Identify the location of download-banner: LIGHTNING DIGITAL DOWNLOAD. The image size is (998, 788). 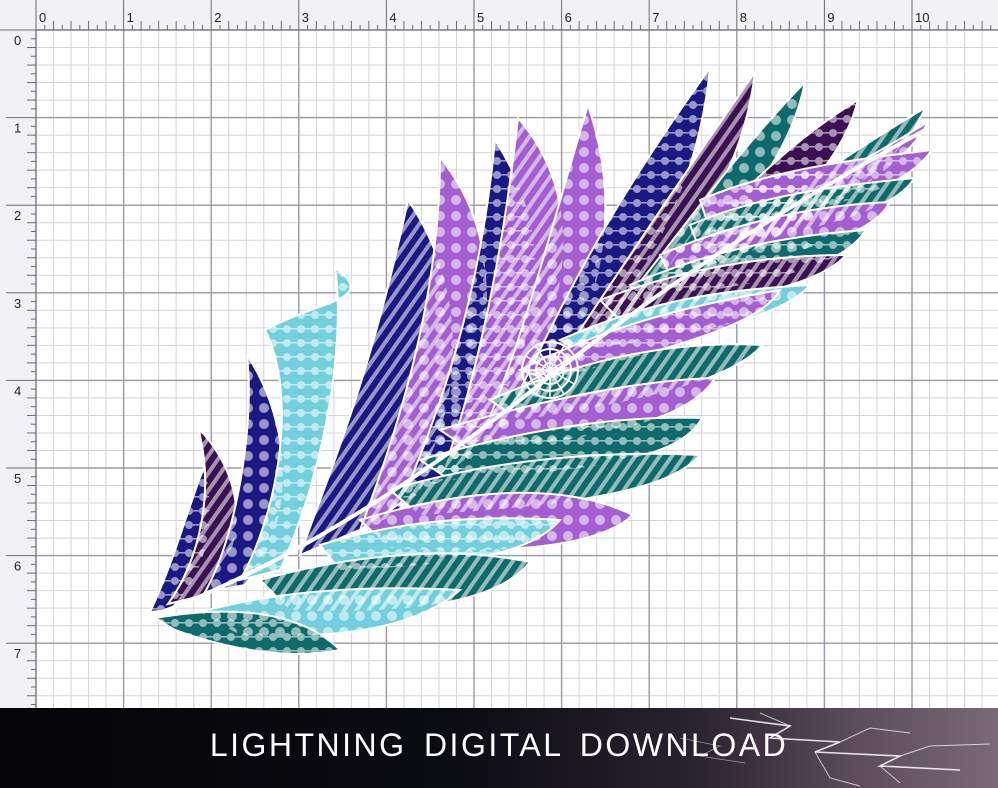
(499, 748).